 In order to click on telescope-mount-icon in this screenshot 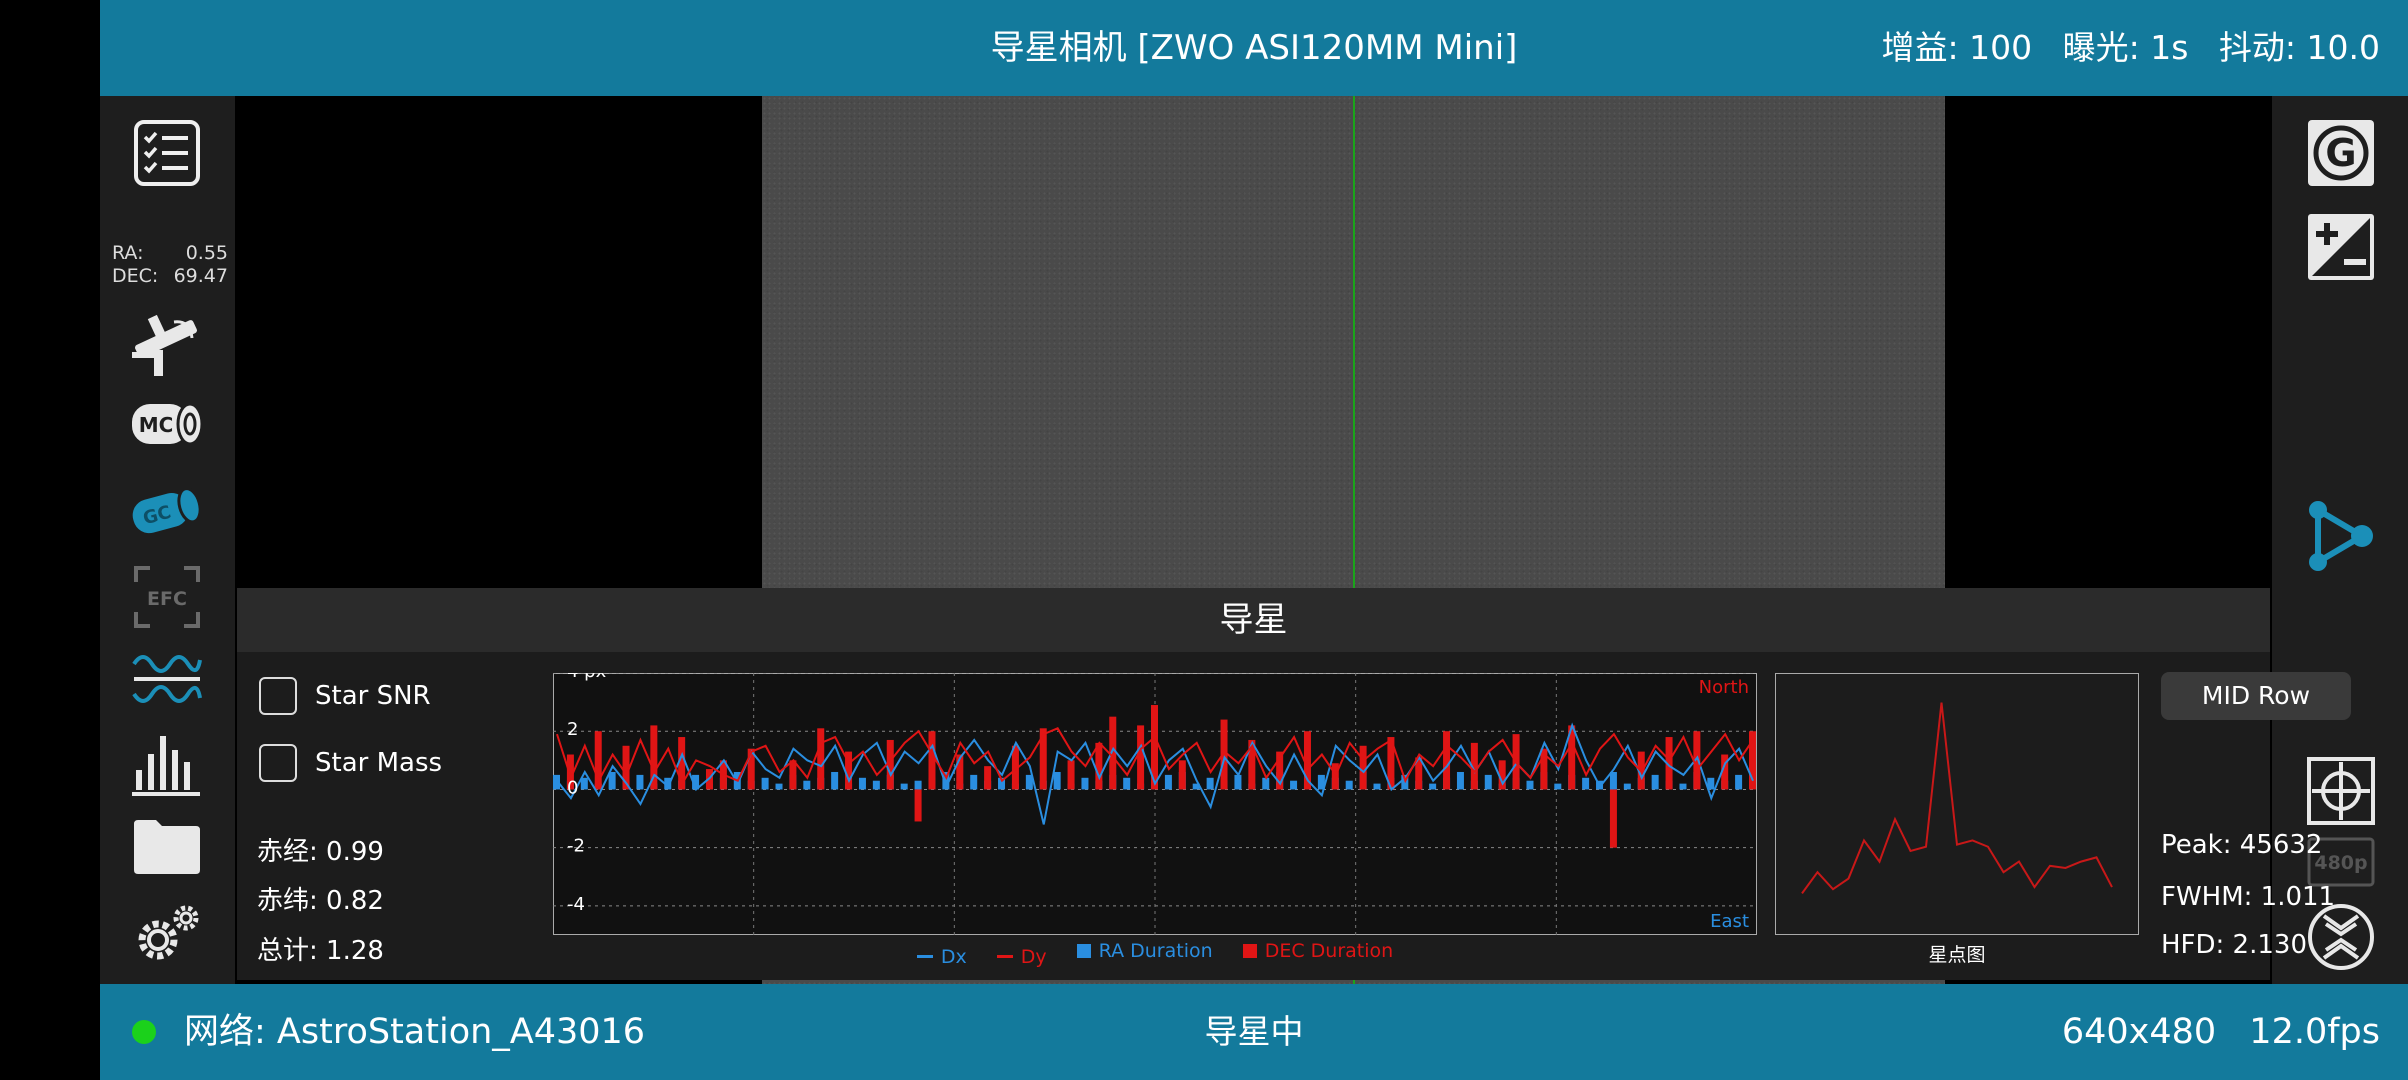, I will do `click(168, 345)`.